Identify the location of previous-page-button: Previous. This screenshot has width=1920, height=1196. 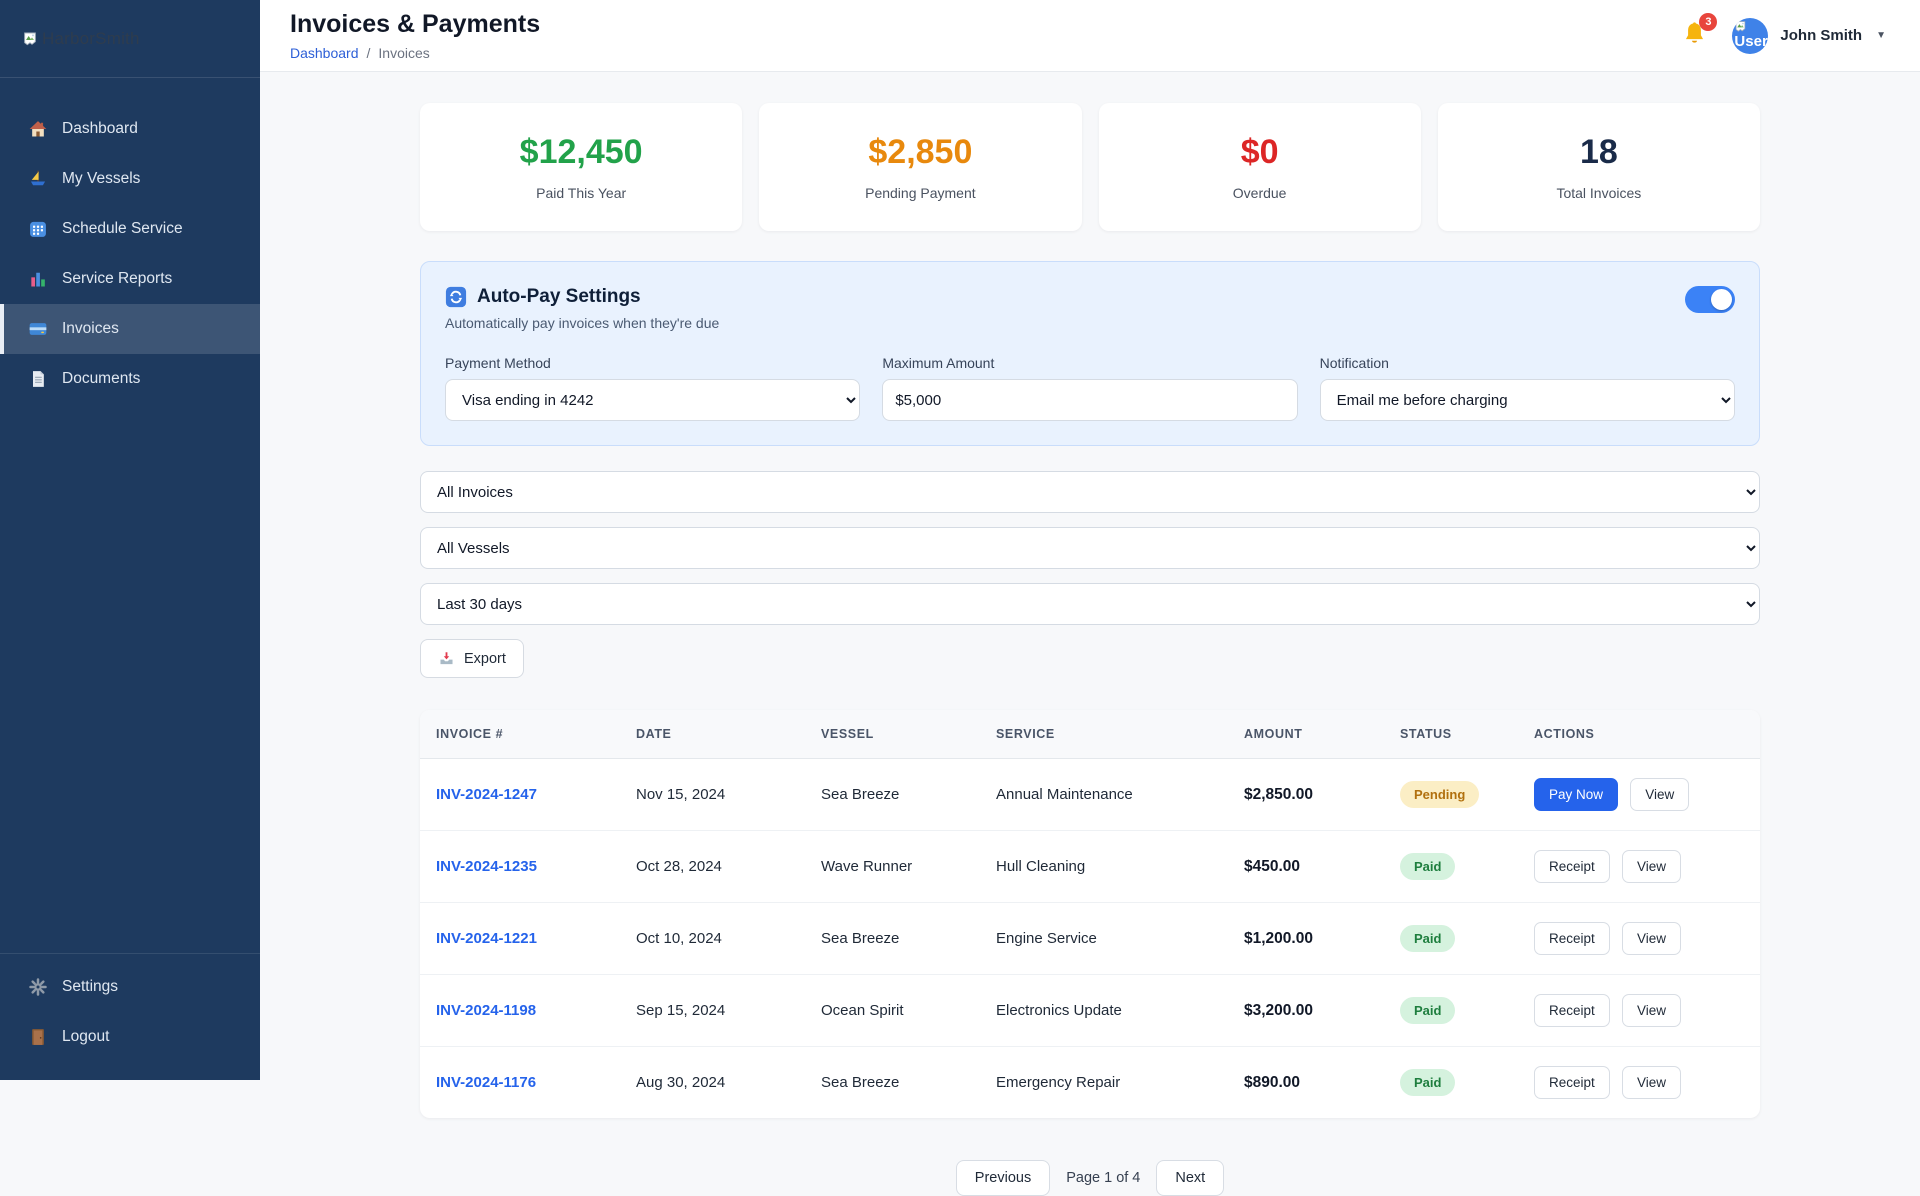
(1003, 1178).